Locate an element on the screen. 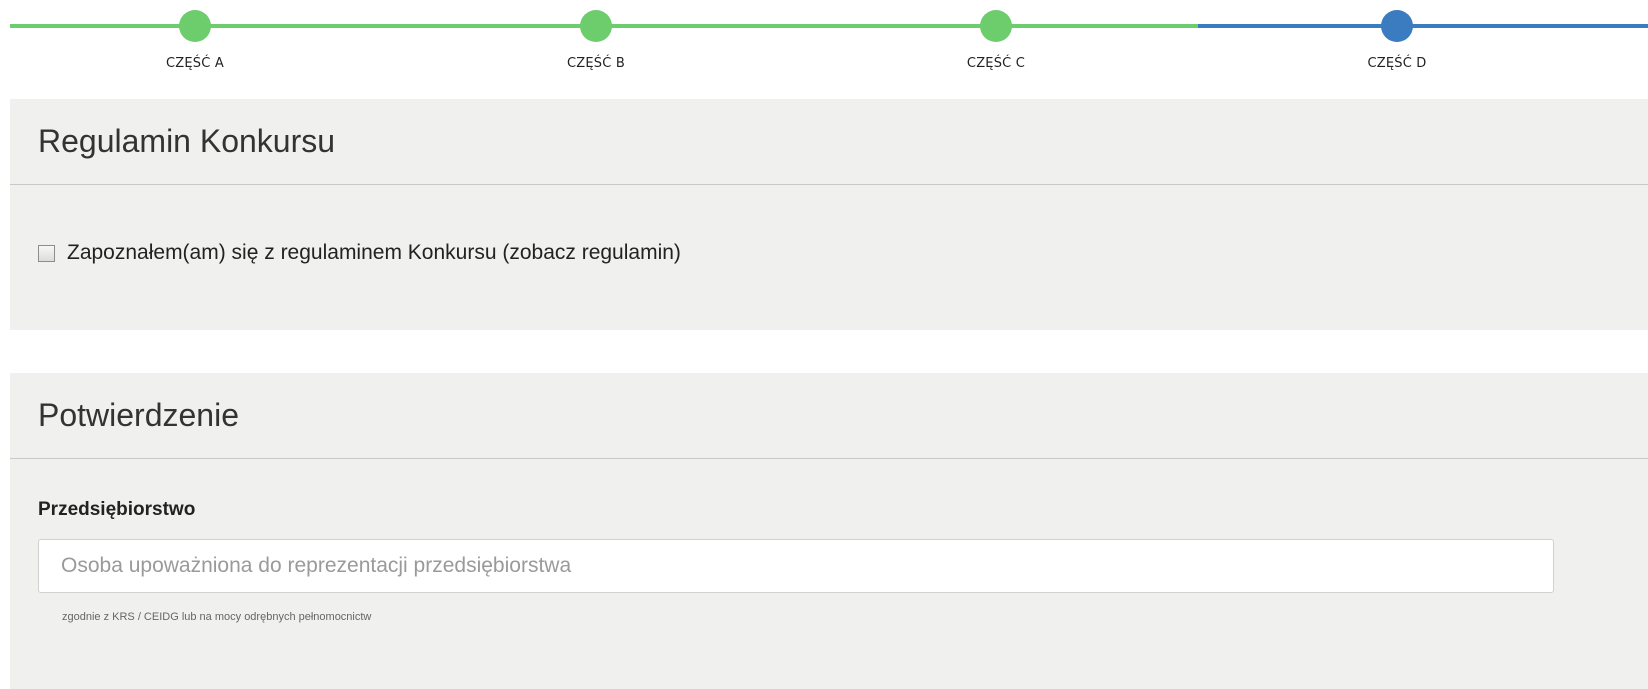 The width and height of the screenshot is (1648, 689). step-d-label: CZĘŚĆ D is located at coordinates (1397, 63).